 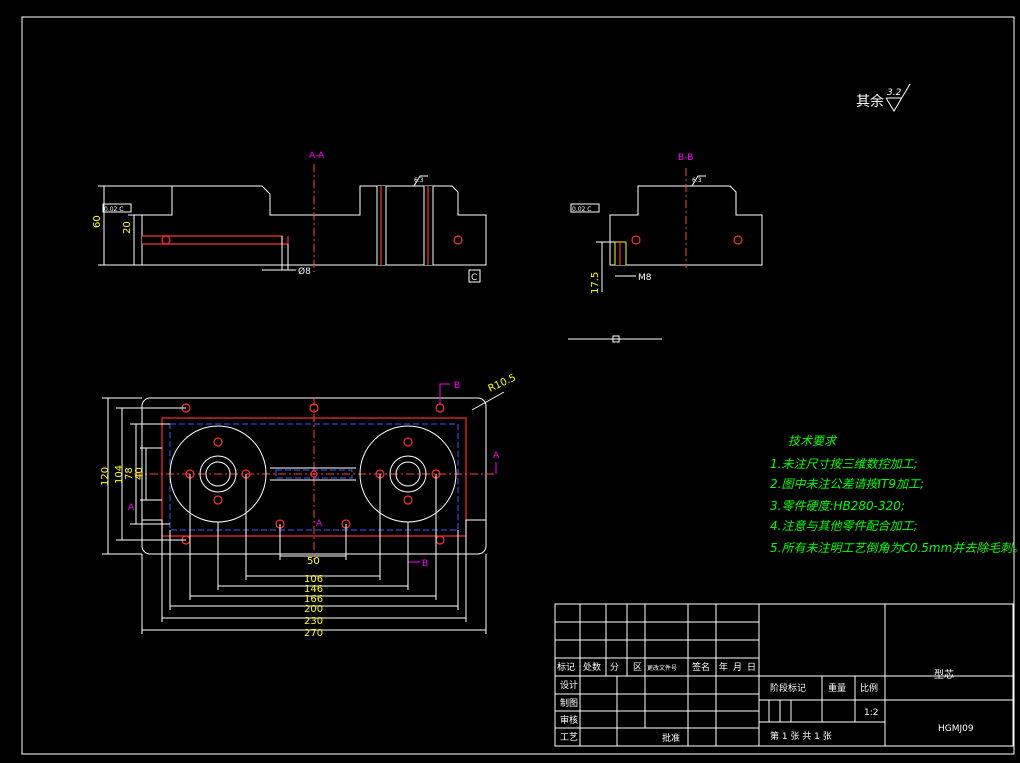 I want to click on tech-req-item: 1.未注尺寸按三维数控加工;, so click(x=844, y=464).